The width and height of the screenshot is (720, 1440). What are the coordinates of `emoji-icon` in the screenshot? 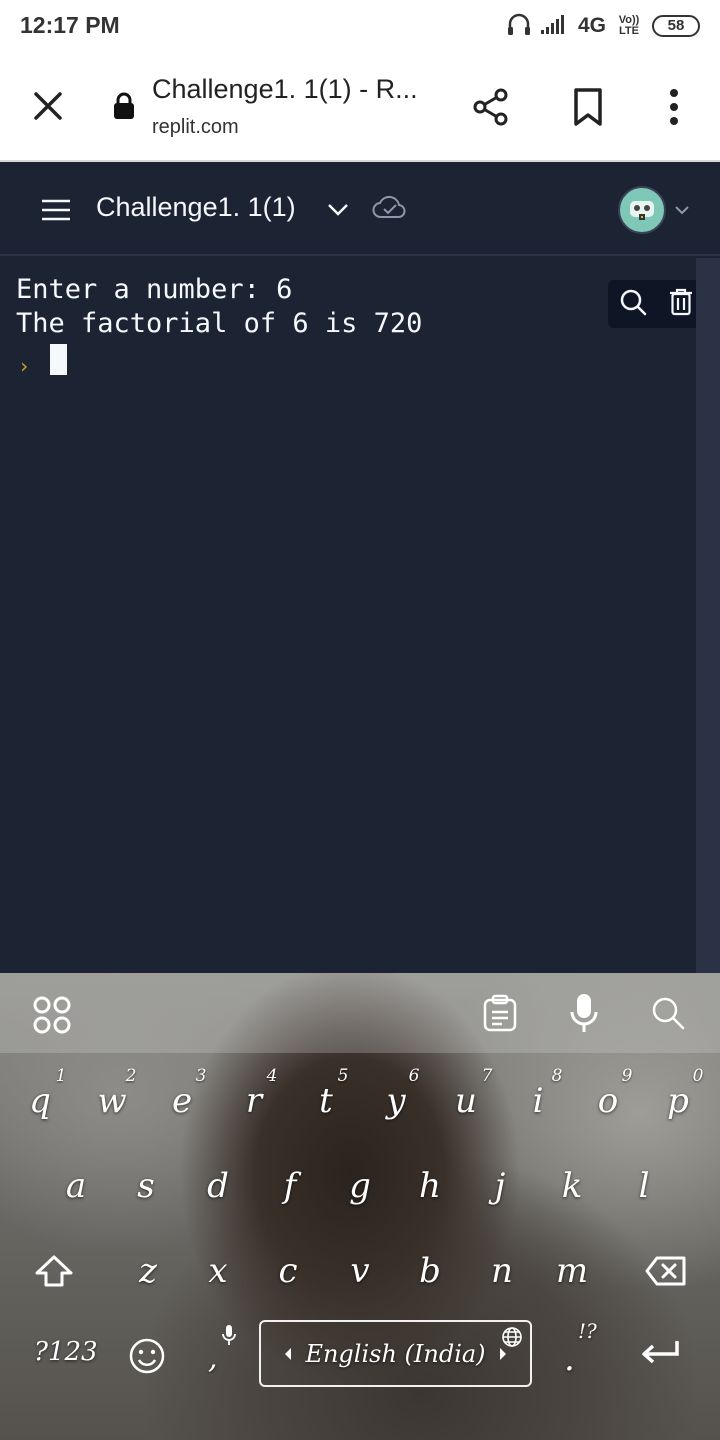 It's located at (147, 1356).